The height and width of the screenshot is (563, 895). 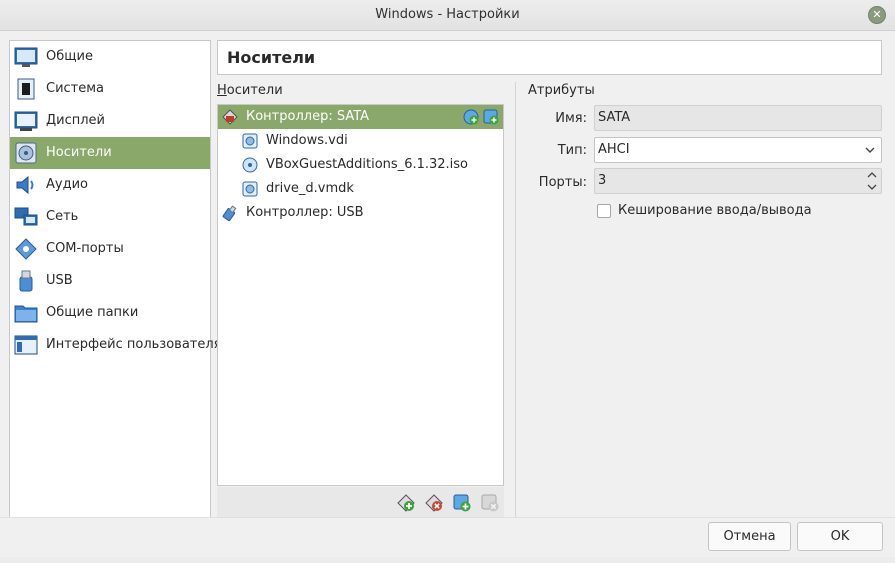 What do you see at coordinates (604, 211) in the screenshot?
I see `io-cache-checkbox` at bounding box center [604, 211].